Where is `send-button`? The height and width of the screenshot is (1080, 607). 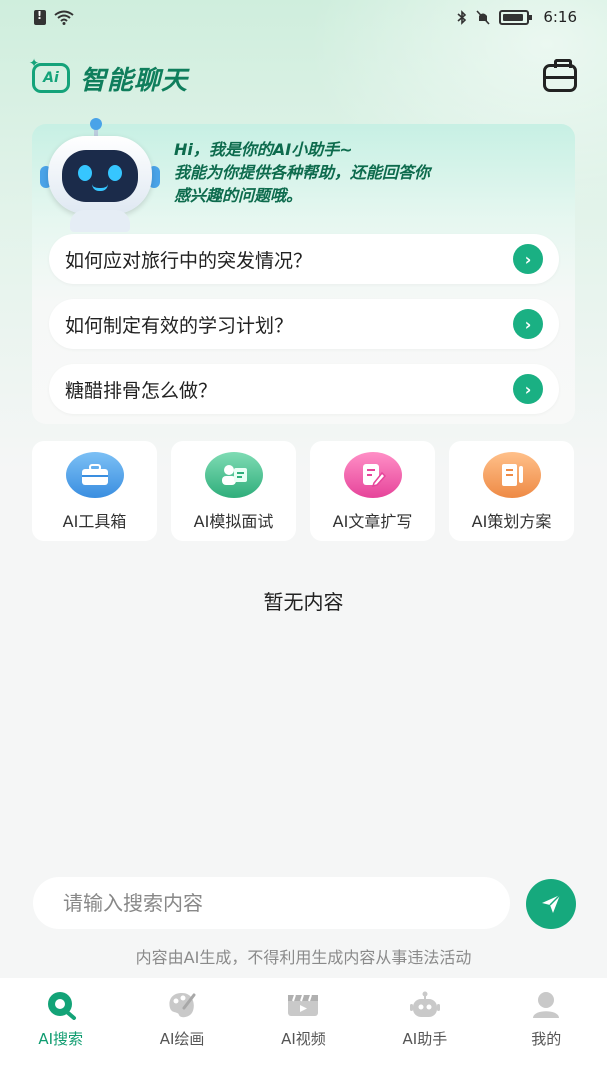
send-button is located at coordinates (551, 904).